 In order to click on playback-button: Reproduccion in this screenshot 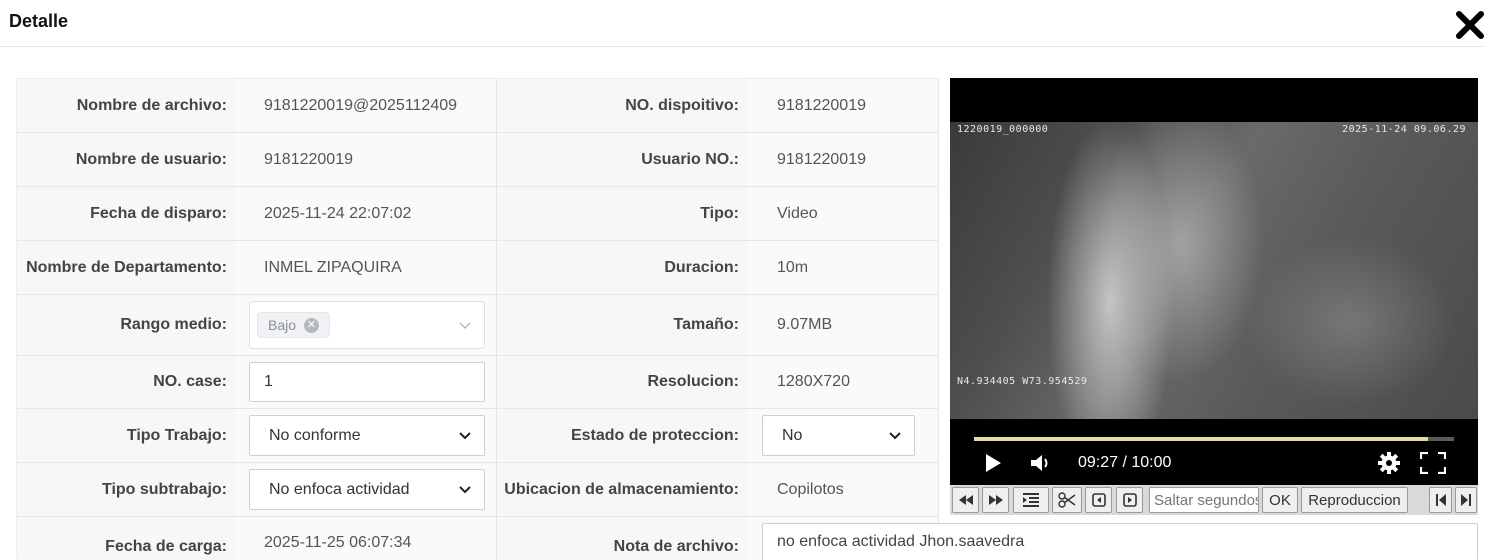, I will do `click(1354, 500)`.